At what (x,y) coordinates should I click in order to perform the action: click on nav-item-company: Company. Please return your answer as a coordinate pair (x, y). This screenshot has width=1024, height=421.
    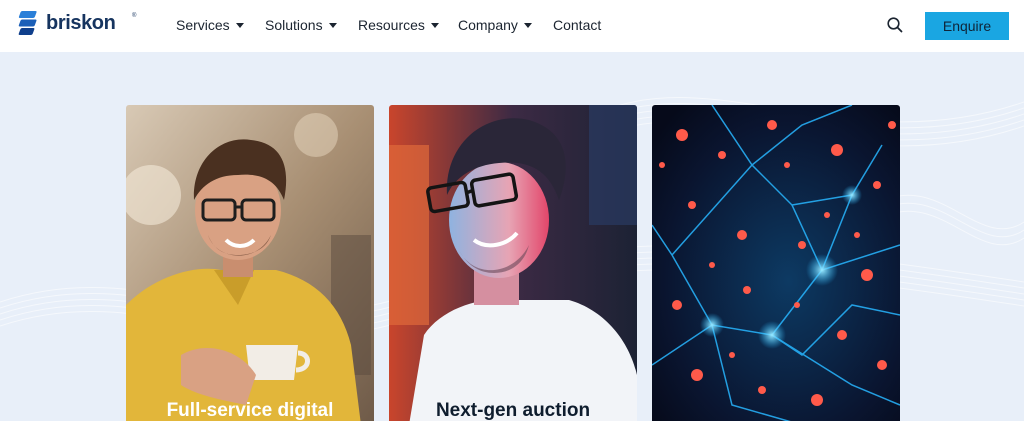
    Looking at the image, I should click on (495, 25).